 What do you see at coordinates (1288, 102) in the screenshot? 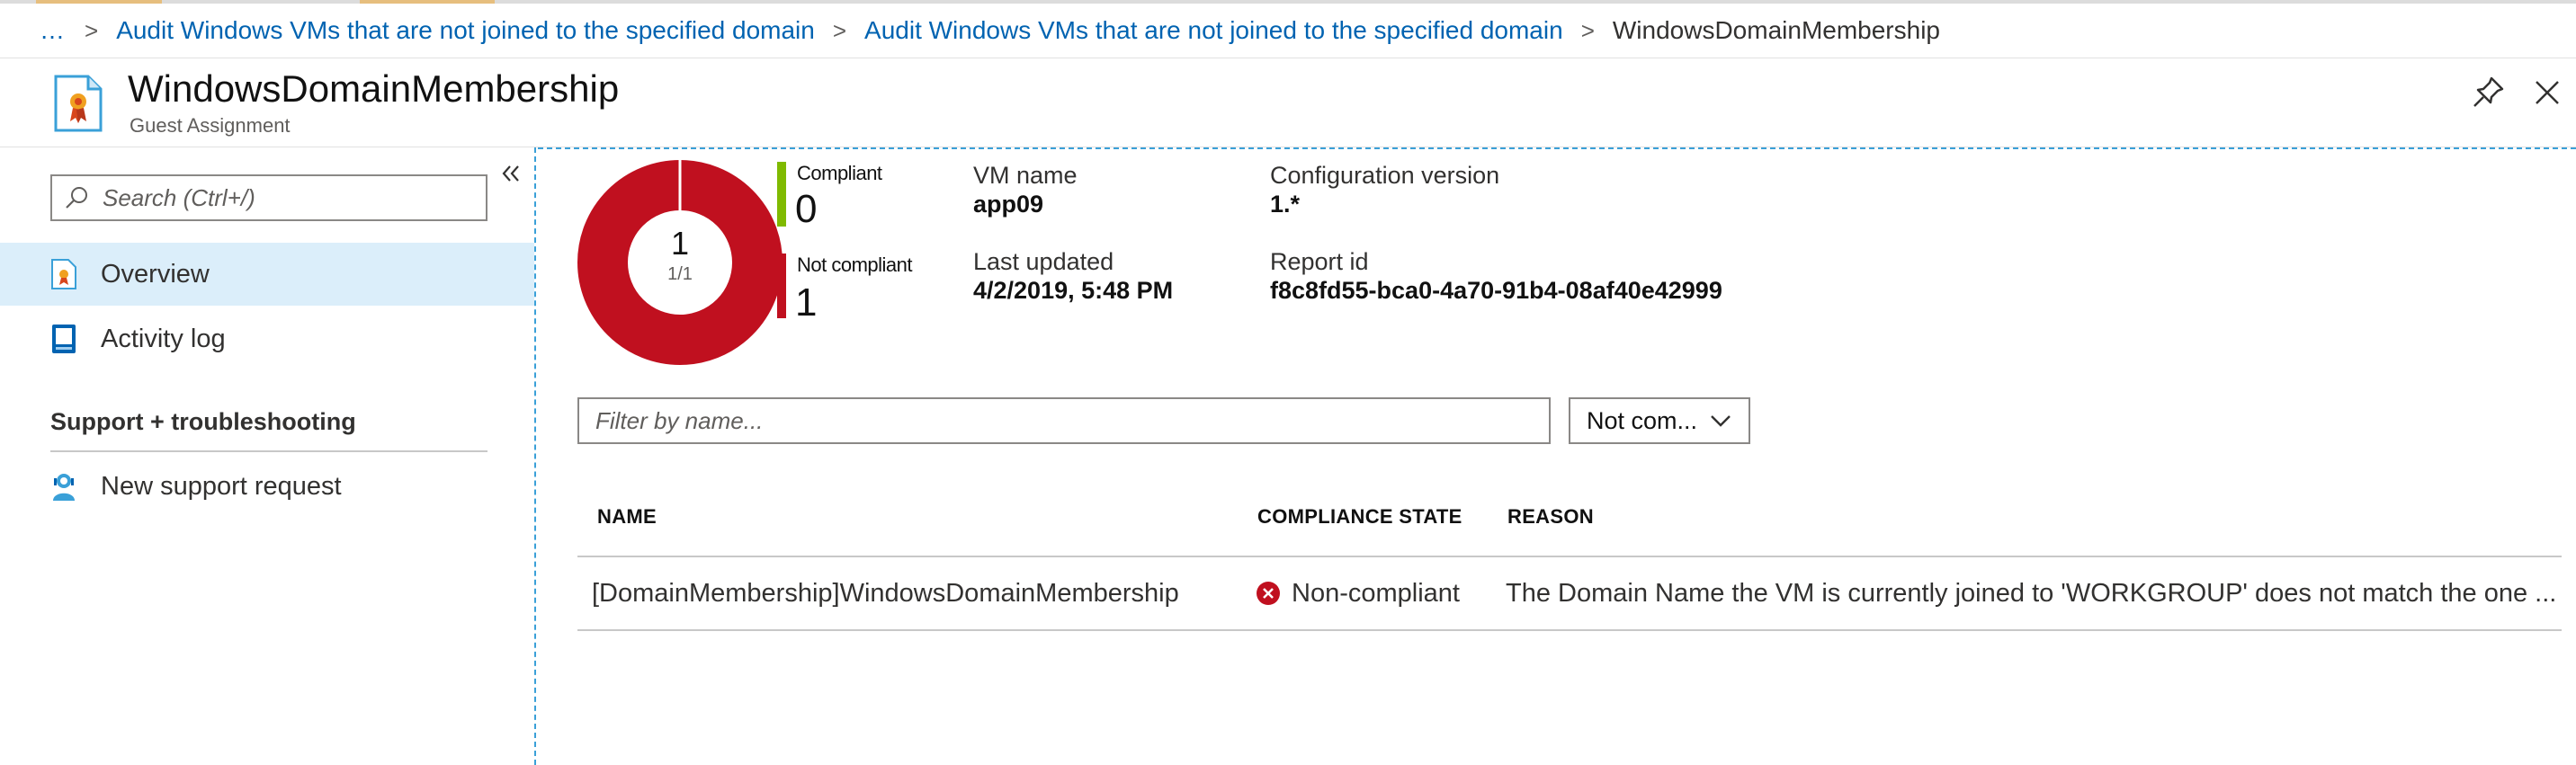
I see `blade-header: WindowsDomainMembership Guest Assignment` at bounding box center [1288, 102].